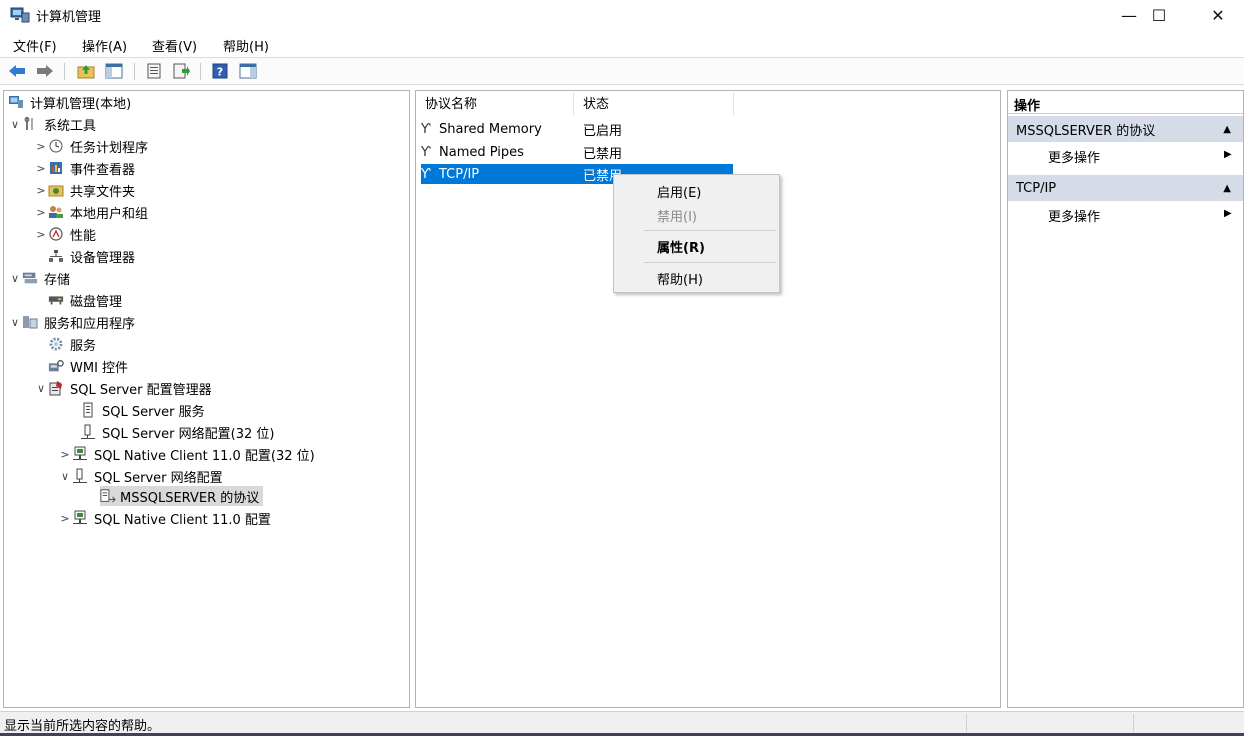 The image size is (1244, 736). Describe the element at coordinates (246, 45) in the screenshot. I see `menu-help: 帮助(H)` at that location.